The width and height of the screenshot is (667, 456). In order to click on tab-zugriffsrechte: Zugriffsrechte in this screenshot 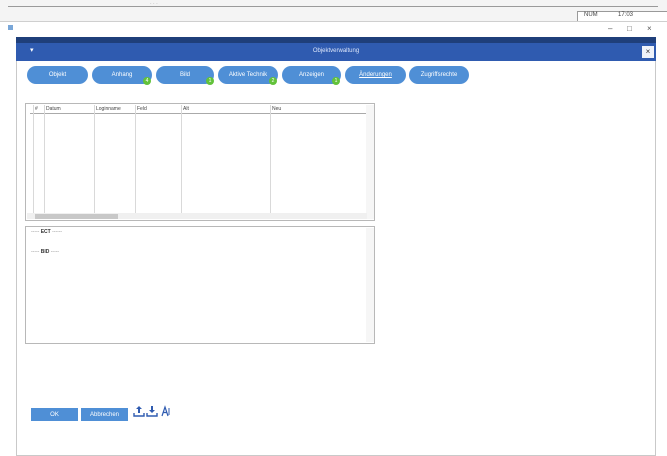, I will do `click(439, 75)`.